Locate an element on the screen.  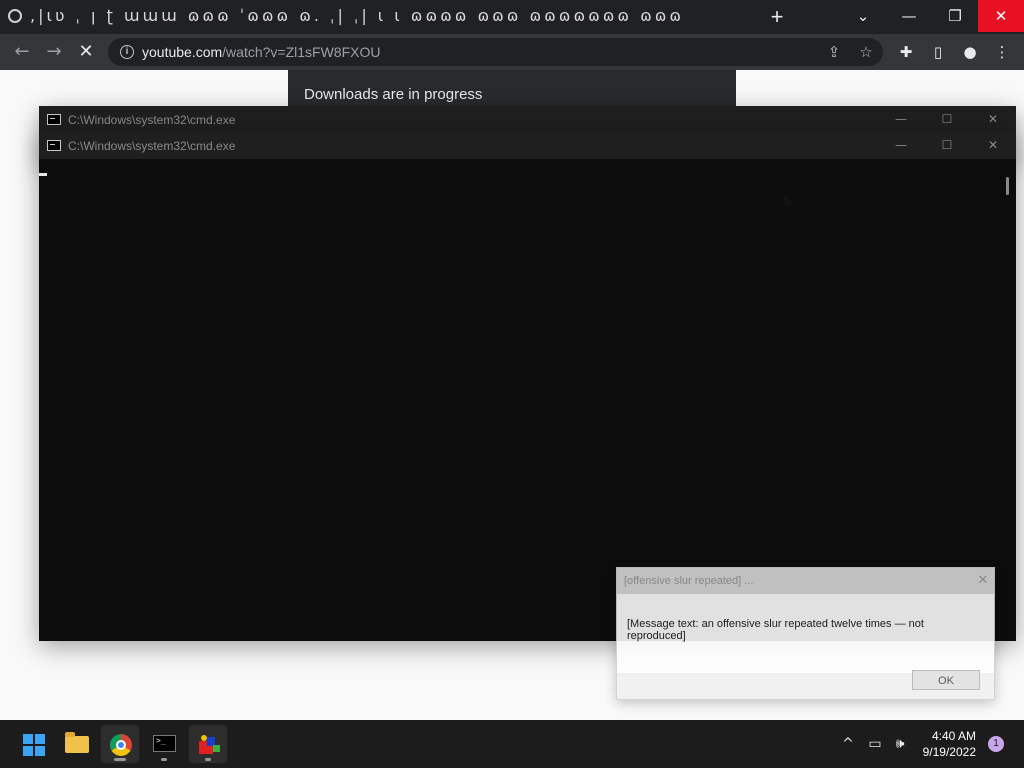
downloads-bubble-text: Downloads are in progress is located at coordinates (393, 94).